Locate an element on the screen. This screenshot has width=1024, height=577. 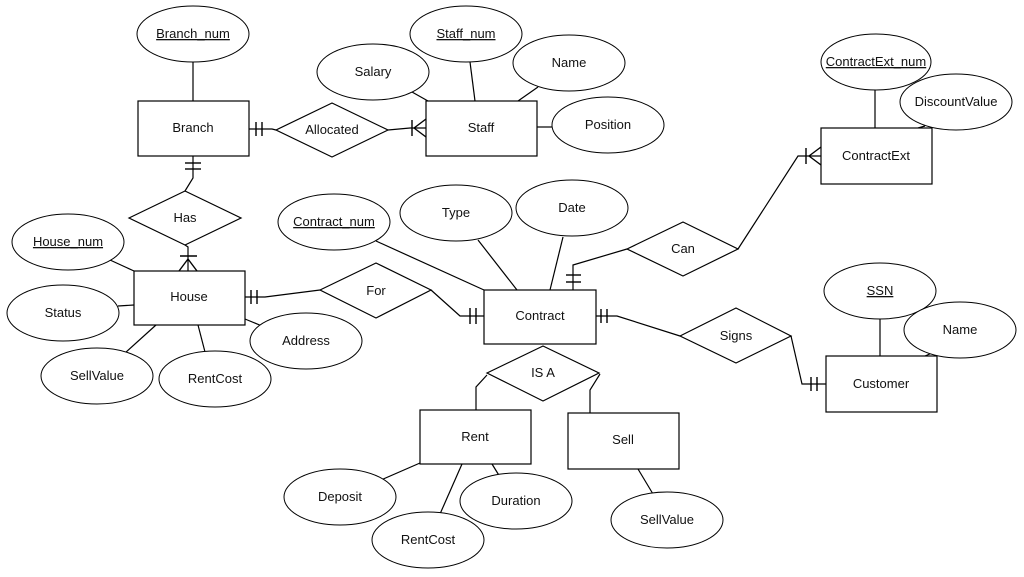
entity-label: ContractExt is located at coordinates (876, 155).